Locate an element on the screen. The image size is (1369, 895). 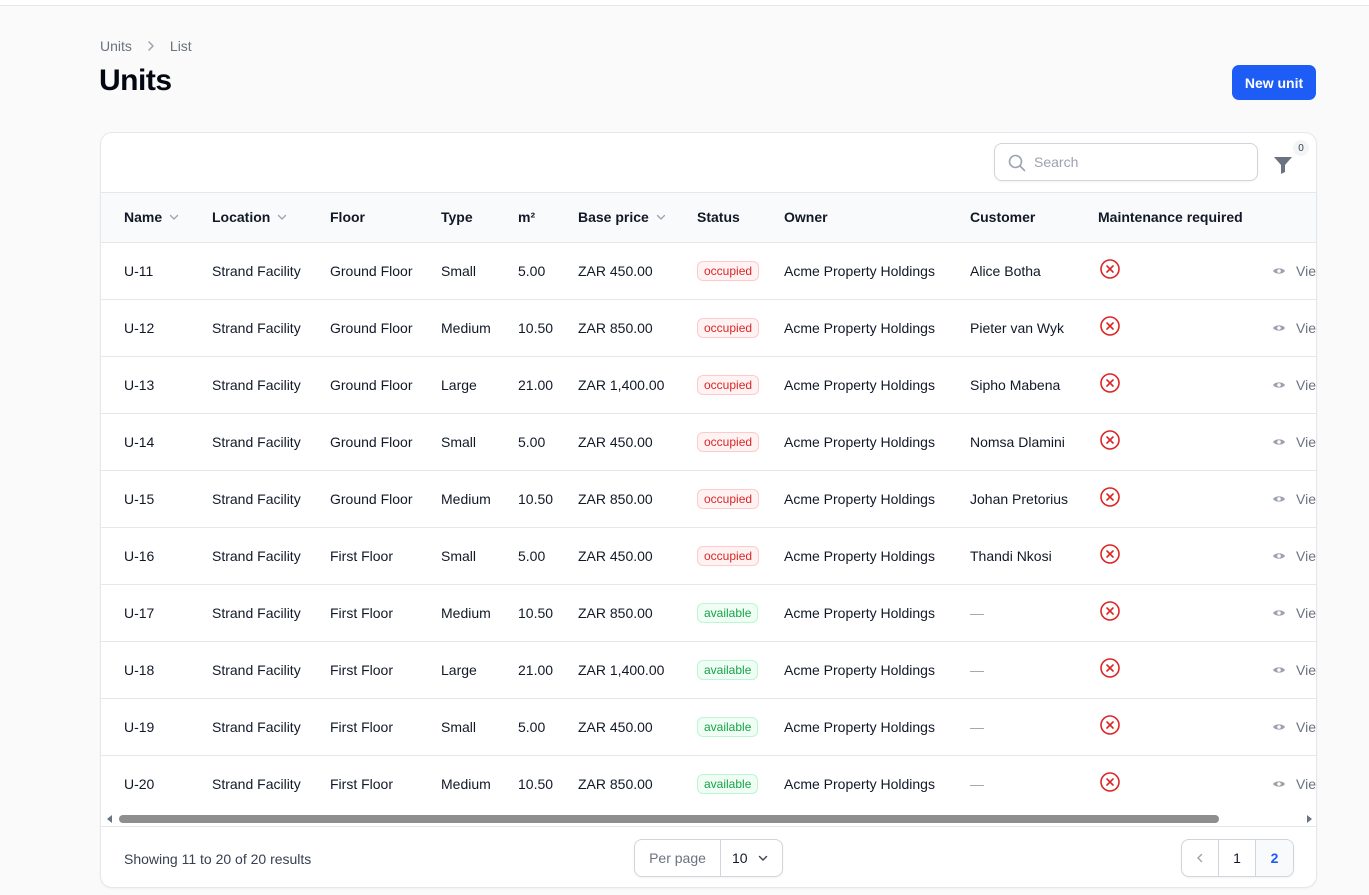
per-page-label: Per page is located at coordinates (678, 858).